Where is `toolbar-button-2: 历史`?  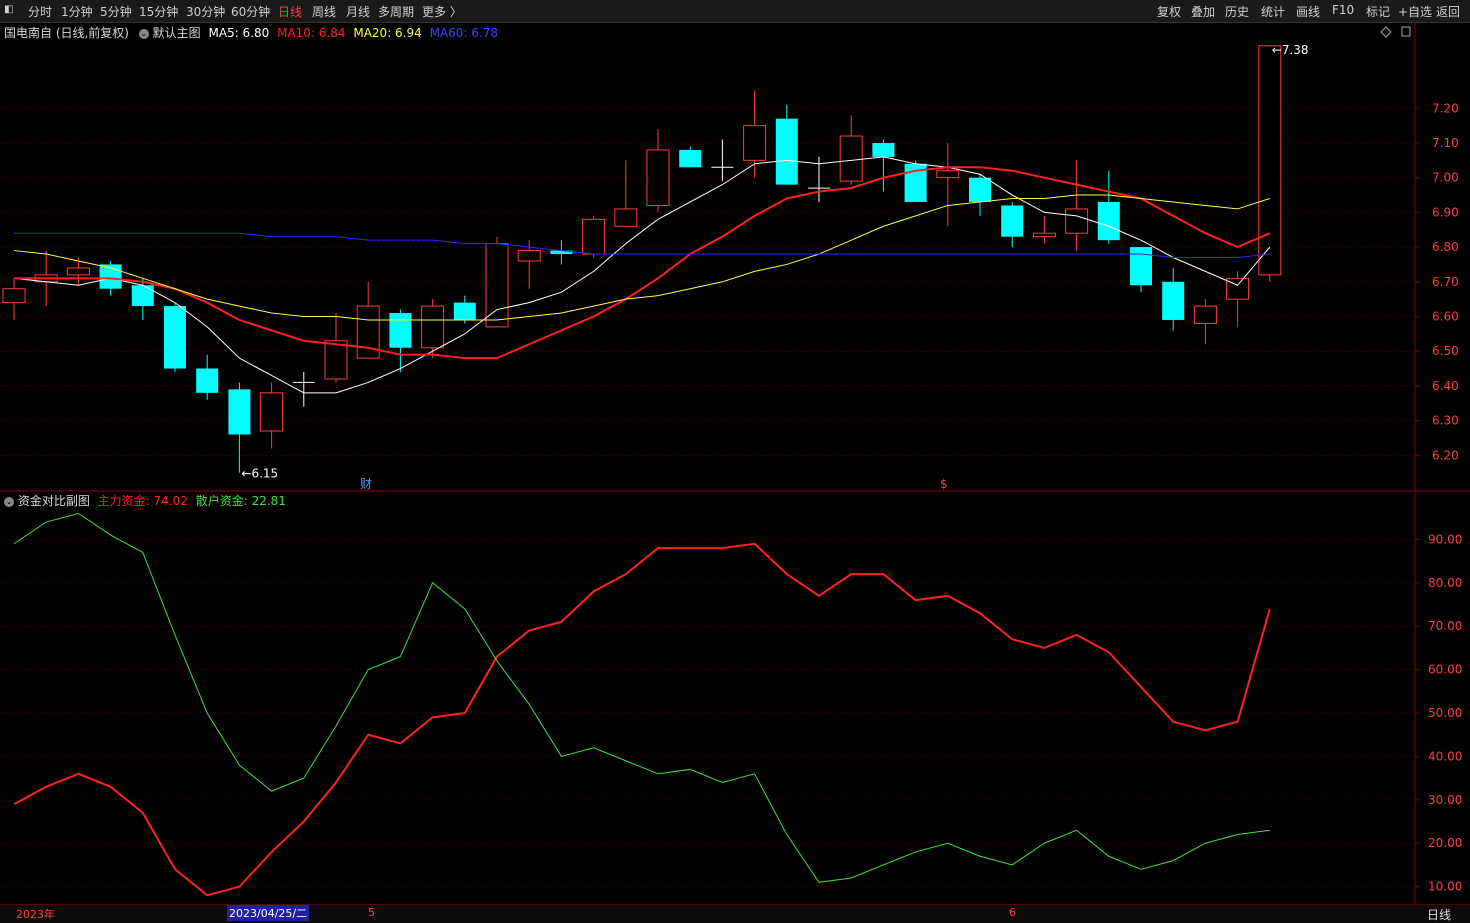
toolbar-button-2: 历史 is located at coordinates (1237, 11).